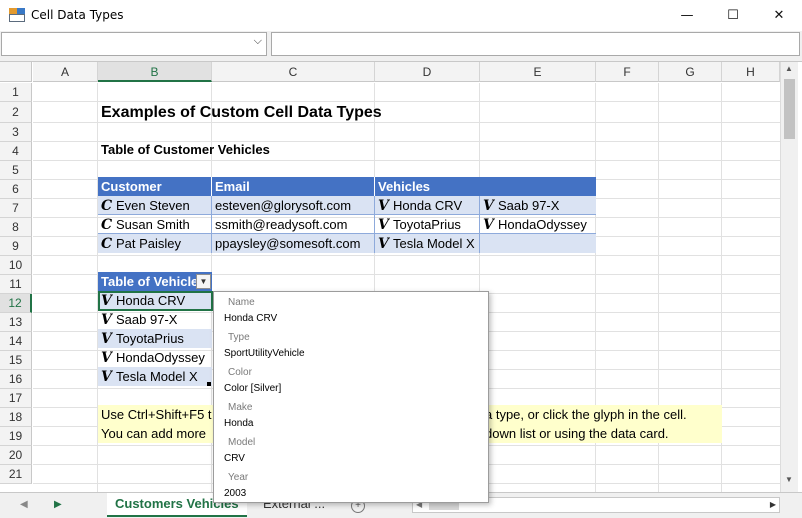 The width and height of the screenshot is (802, 518). What do you see at coordinates (538, 224) in the screenshot?
I see `table-cell-vehicle: V HondaOdyssey` at bounding box center [538, 224].